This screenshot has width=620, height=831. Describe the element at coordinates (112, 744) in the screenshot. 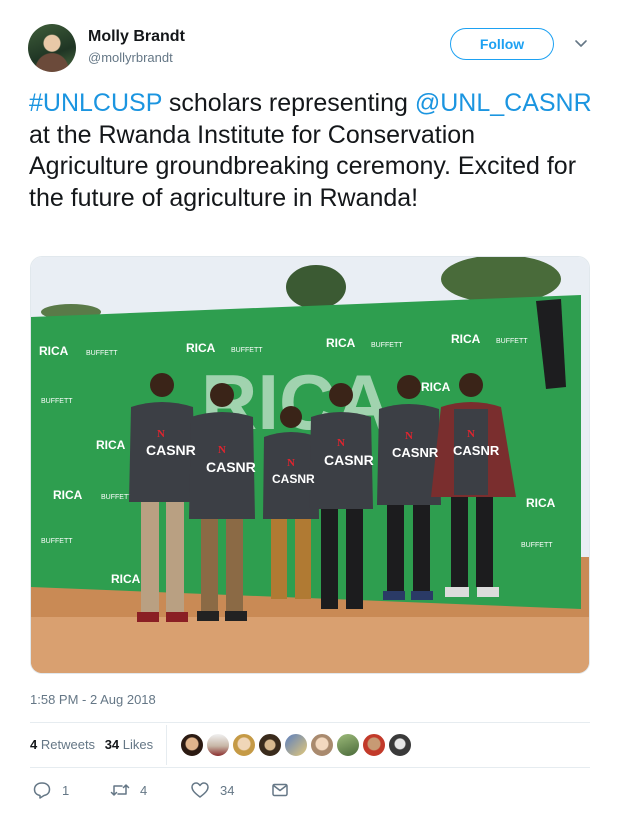

I see `likes-count: 34` at that location.